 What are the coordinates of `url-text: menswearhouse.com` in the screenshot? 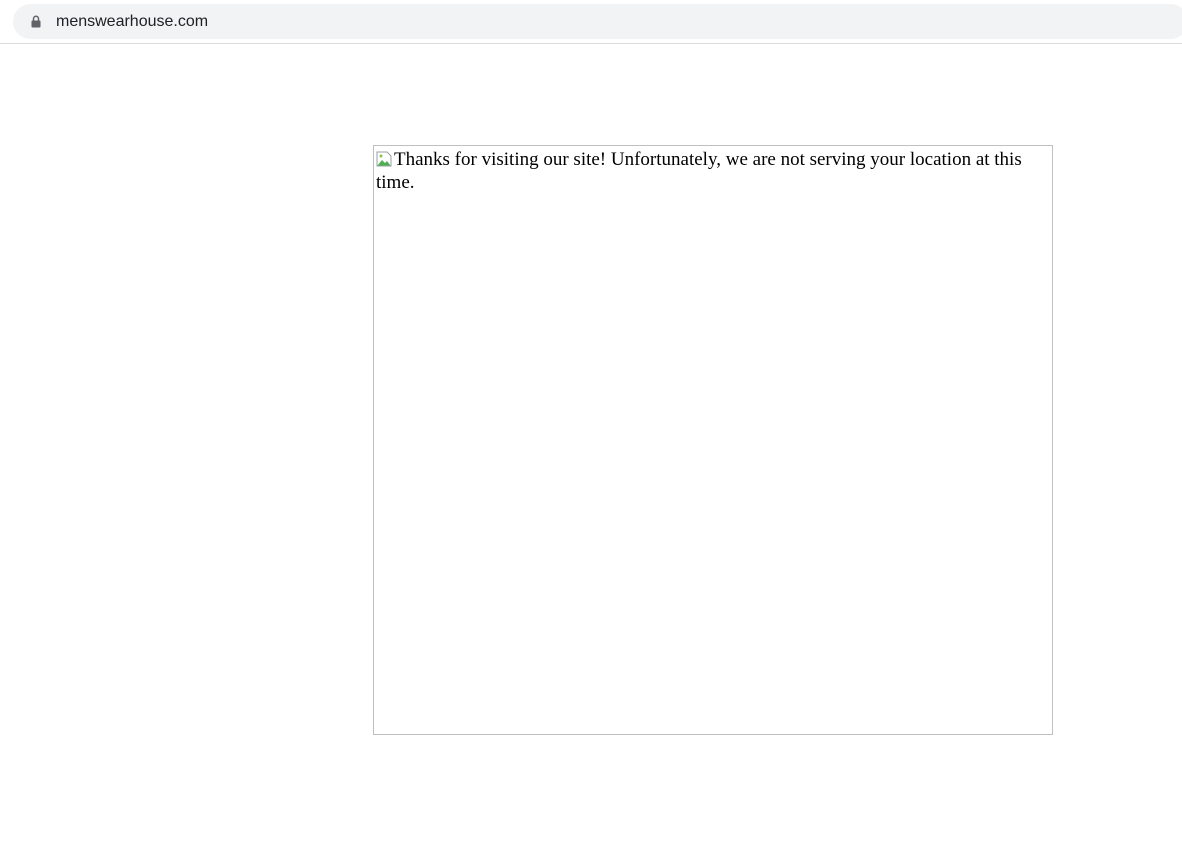 It's located at (132, 21).